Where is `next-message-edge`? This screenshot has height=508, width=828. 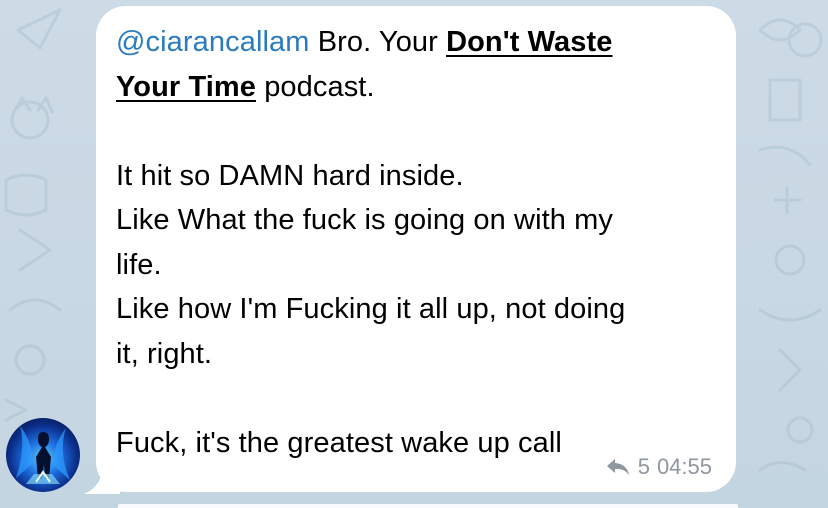 next-message-edge is located at coordinates (428, 506).